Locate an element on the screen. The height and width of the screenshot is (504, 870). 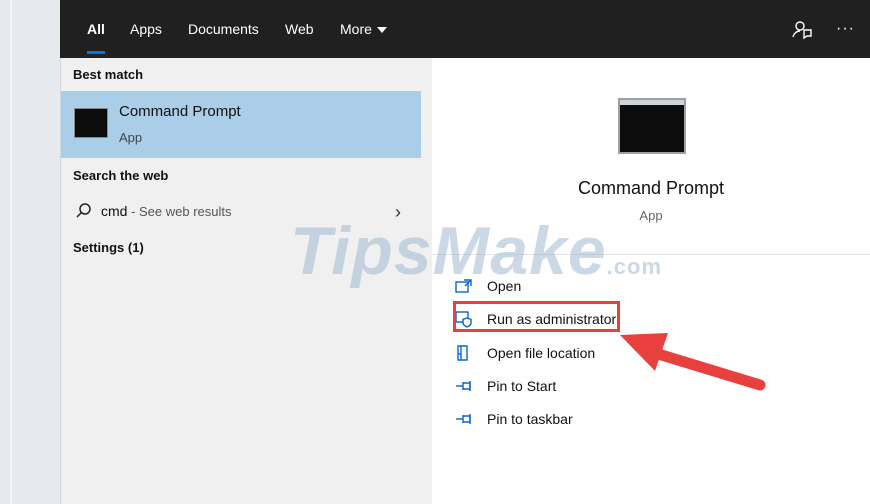
tab-more: More is located at coordinates (363, 29).